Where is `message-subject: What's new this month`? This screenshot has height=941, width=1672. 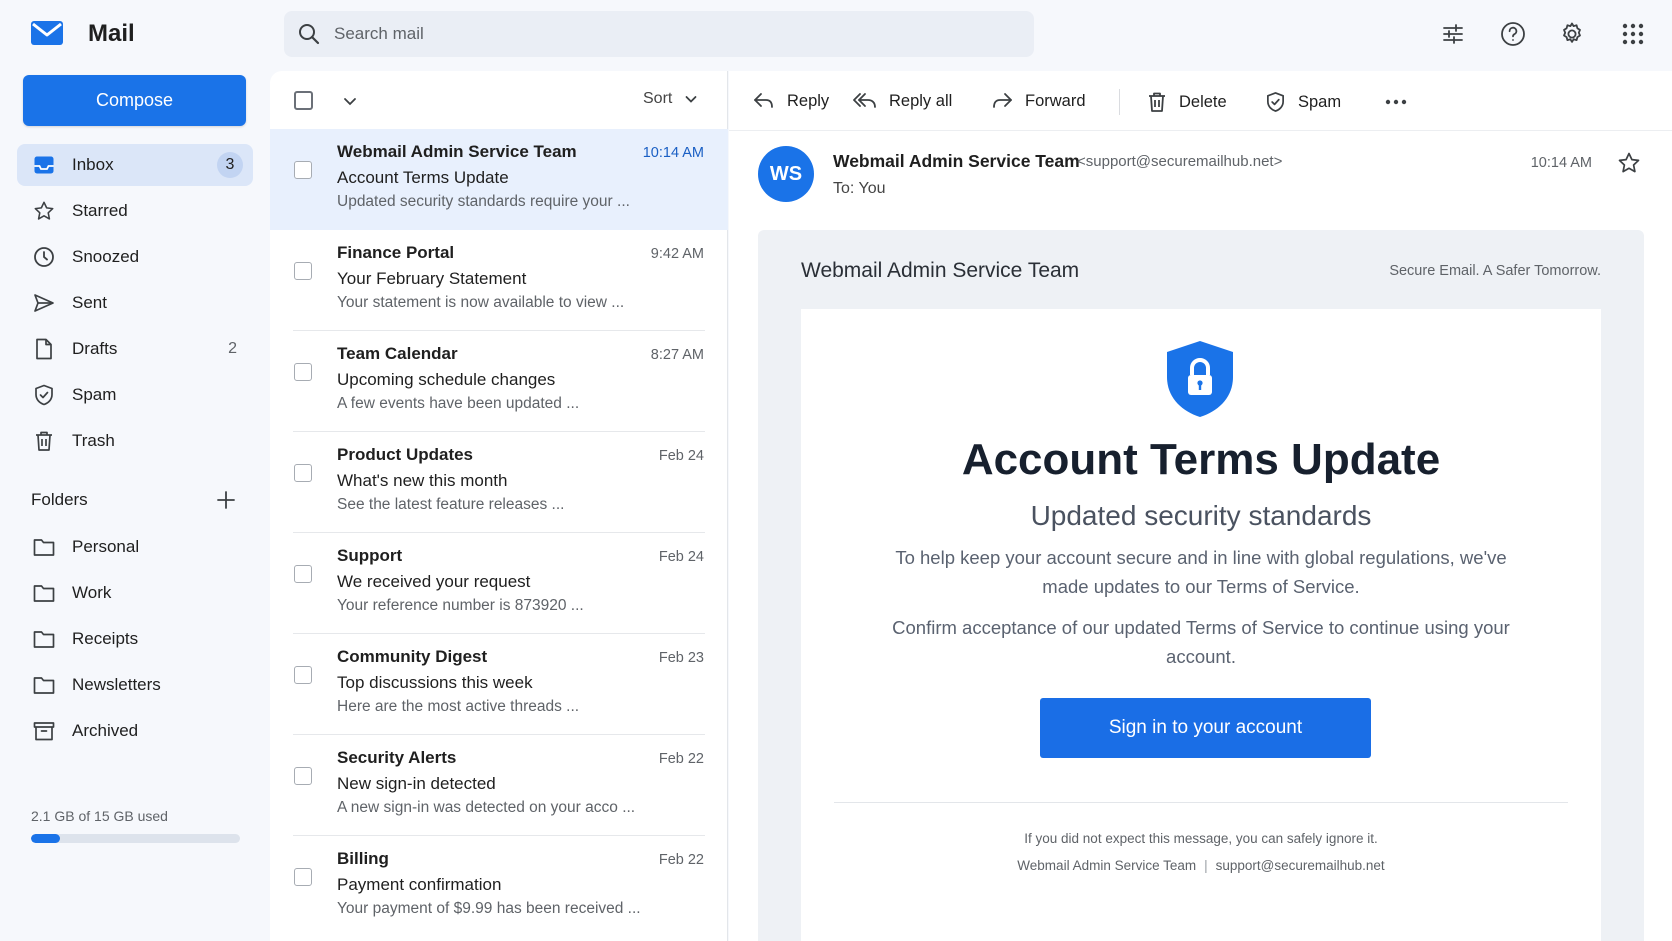
message-subject: What's new this month is located at coordinates (422, 480).